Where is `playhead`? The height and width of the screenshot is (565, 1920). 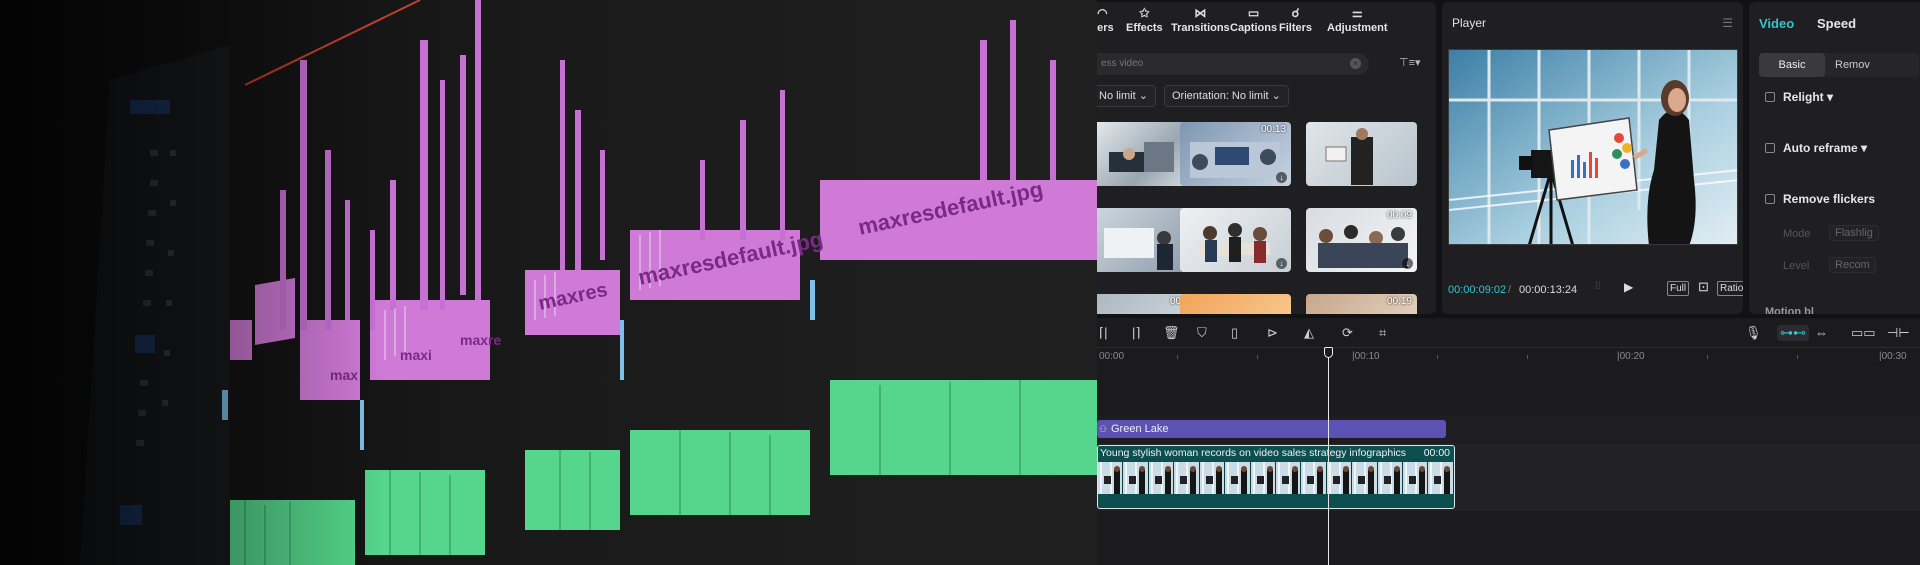 playhead is located at coordinates (1328, 456).